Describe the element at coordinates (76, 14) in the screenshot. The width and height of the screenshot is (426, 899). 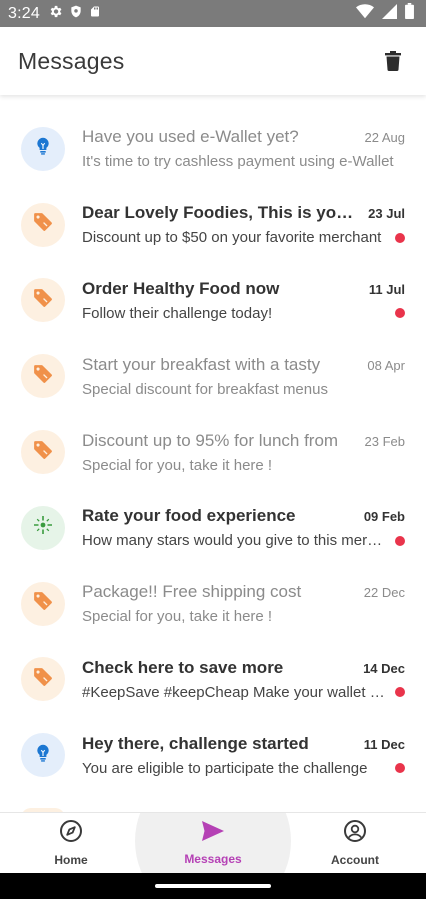
I see `shield-icon` at that location.